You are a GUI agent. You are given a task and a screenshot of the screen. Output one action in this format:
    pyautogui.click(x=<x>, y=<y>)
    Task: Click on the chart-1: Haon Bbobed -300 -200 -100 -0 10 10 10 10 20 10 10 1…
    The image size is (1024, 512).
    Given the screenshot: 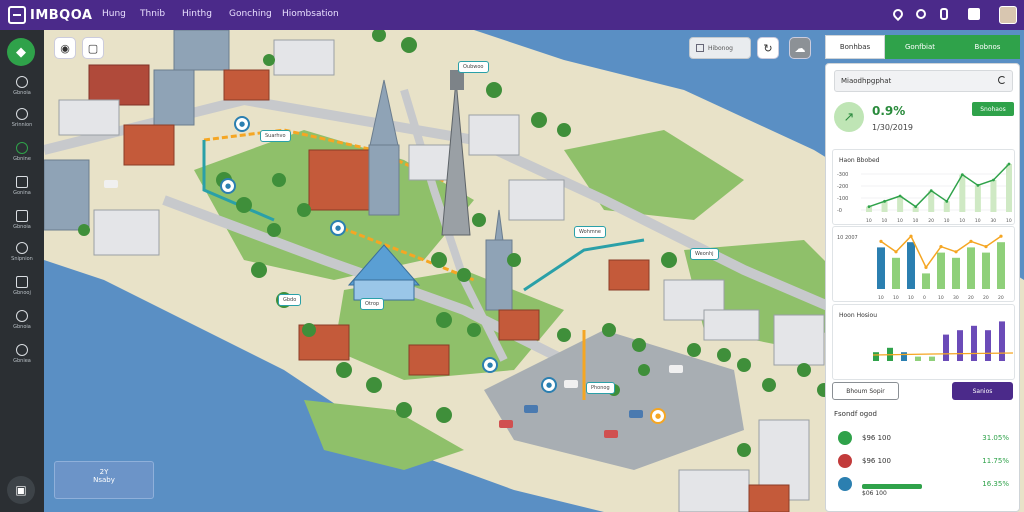 What is the action you would take?
    pyautogui.click(x=923, y=187)
    